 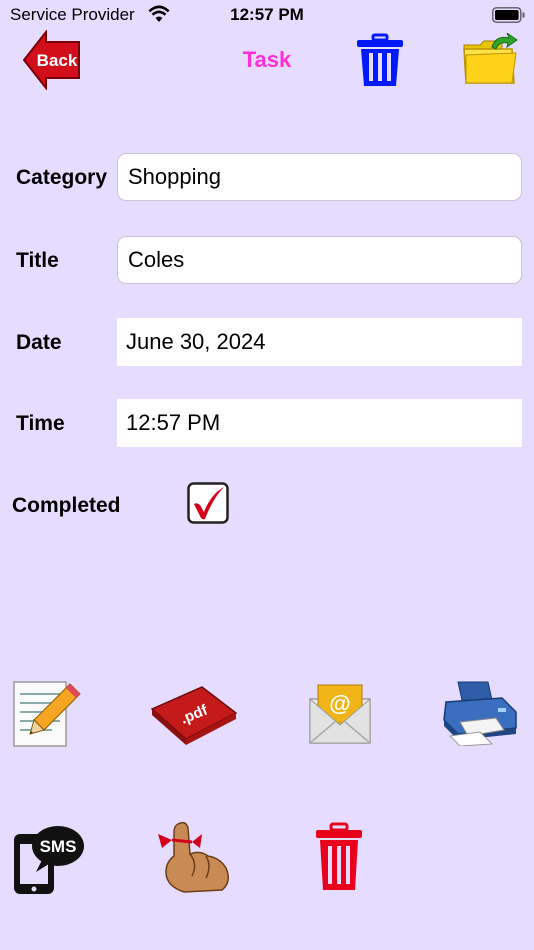 I want to click on date-field: June 30, 2024, so click(x=319, y=342).